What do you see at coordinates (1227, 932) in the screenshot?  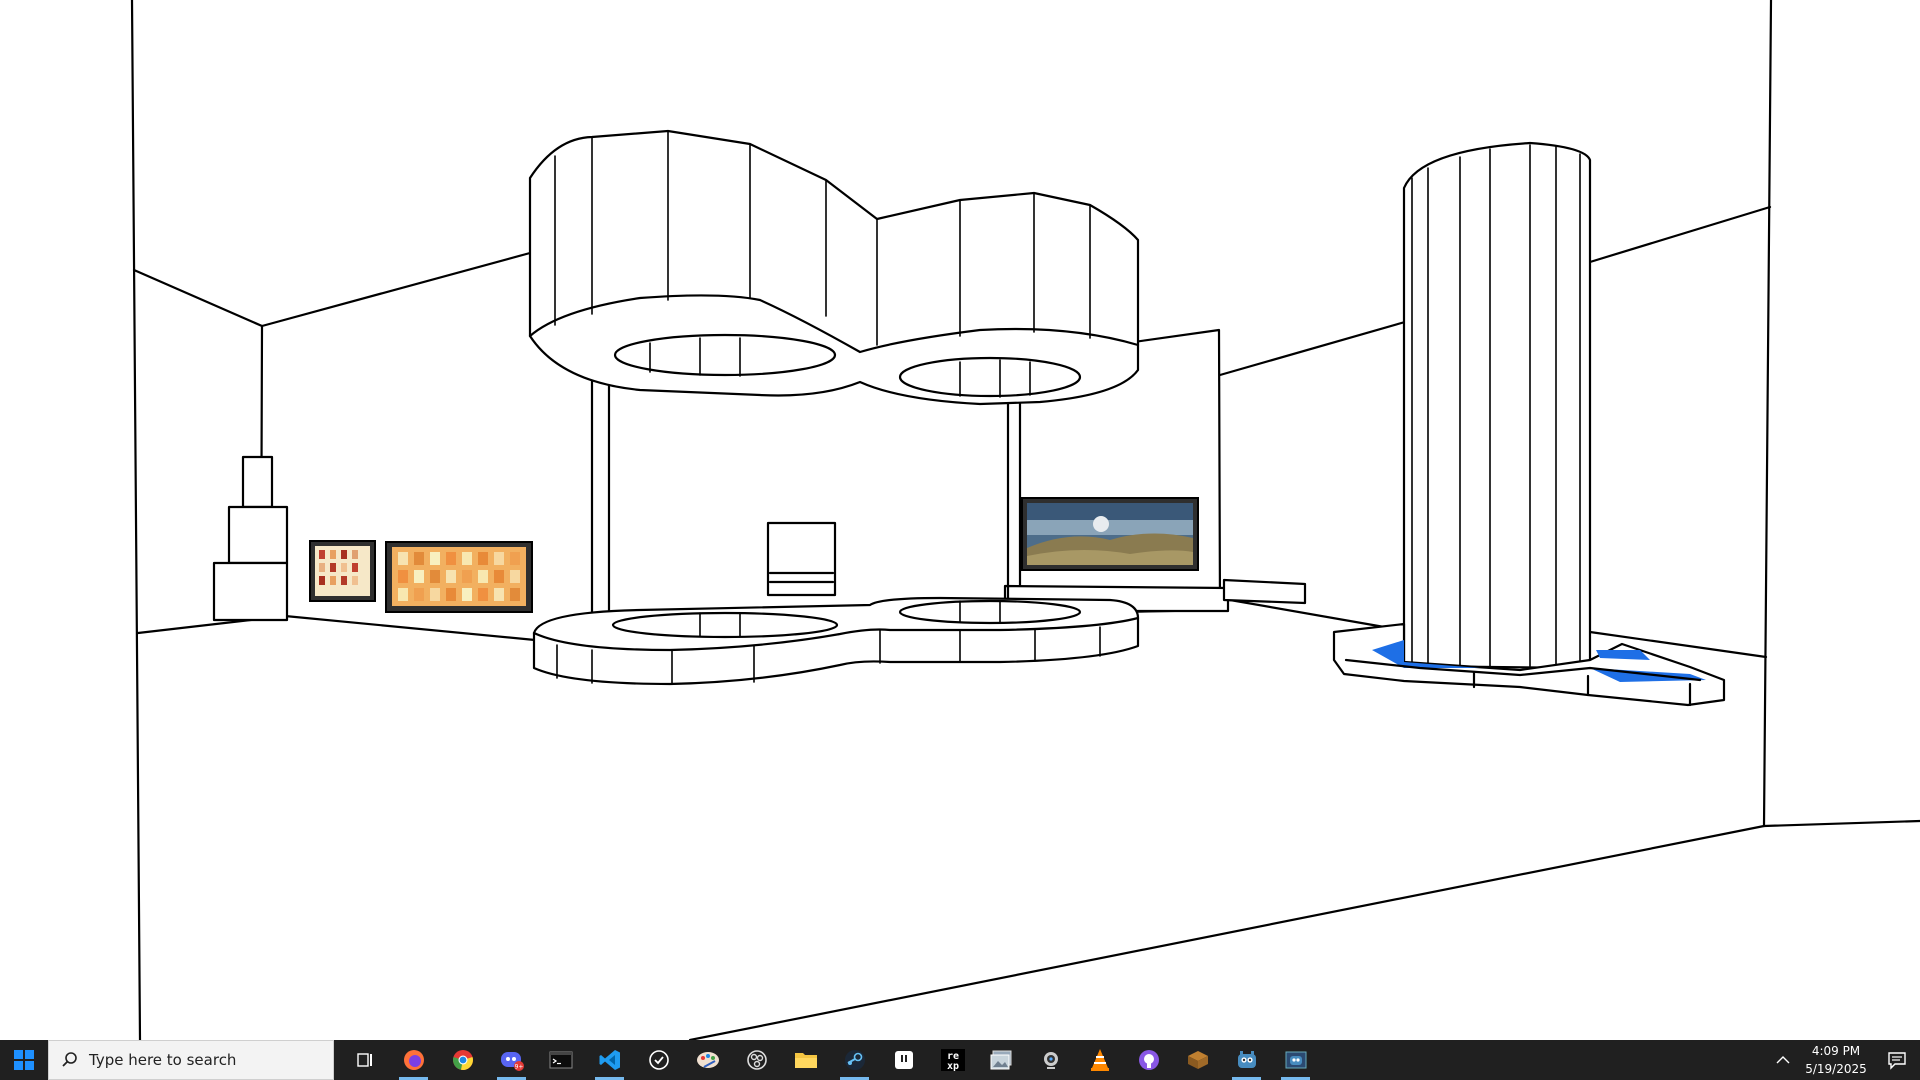 I see `floor-diagonal` at bounding box center [1227, 932].